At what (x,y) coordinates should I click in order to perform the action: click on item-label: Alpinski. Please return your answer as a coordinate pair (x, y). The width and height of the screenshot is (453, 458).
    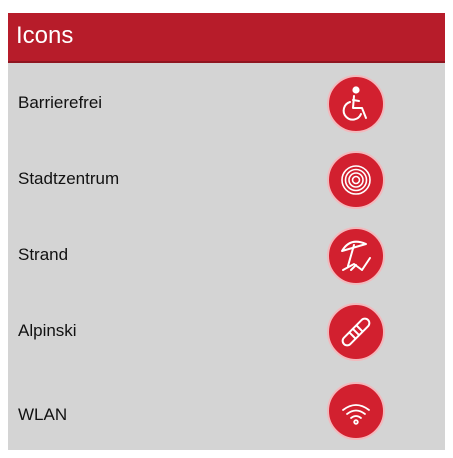
    Looking at the image, I should click on (47, 330).